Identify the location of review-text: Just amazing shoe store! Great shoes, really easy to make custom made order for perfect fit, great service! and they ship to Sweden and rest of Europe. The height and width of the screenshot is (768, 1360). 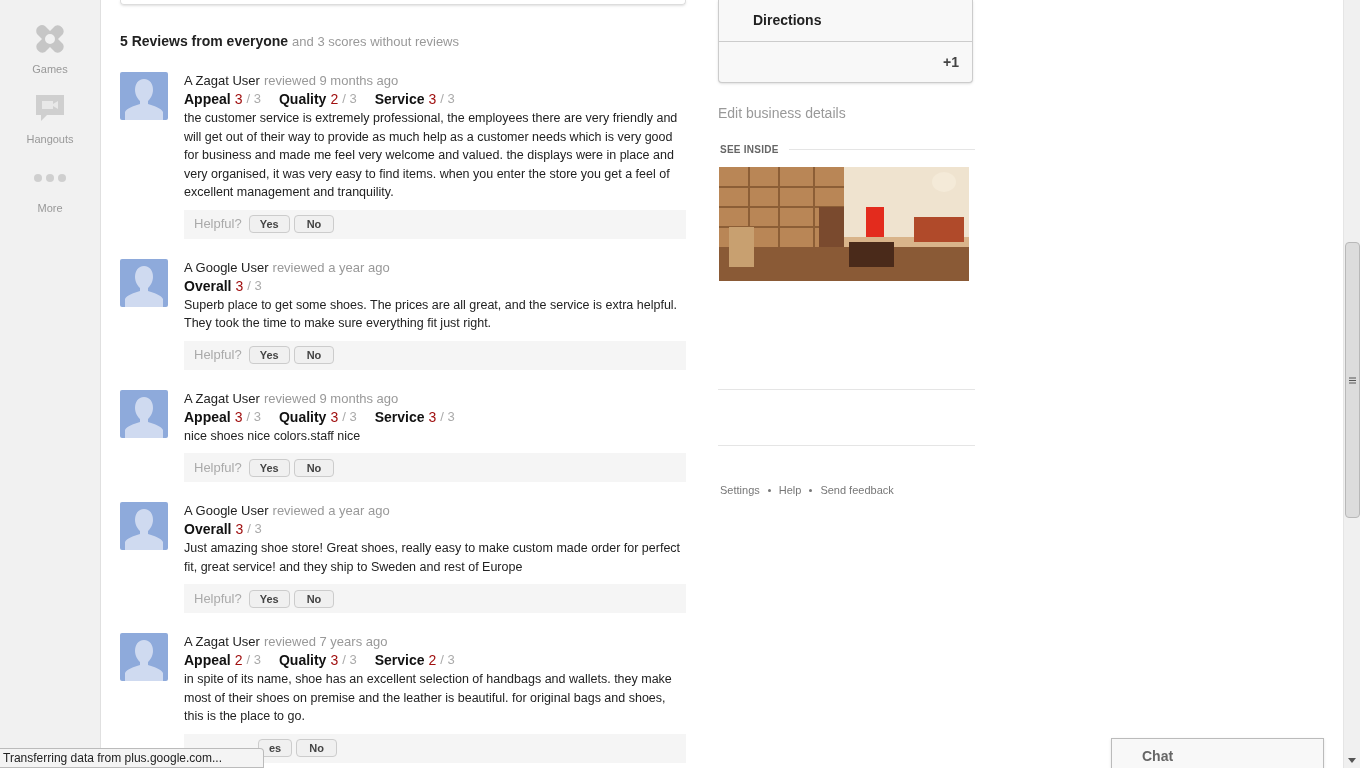
(433, 558).